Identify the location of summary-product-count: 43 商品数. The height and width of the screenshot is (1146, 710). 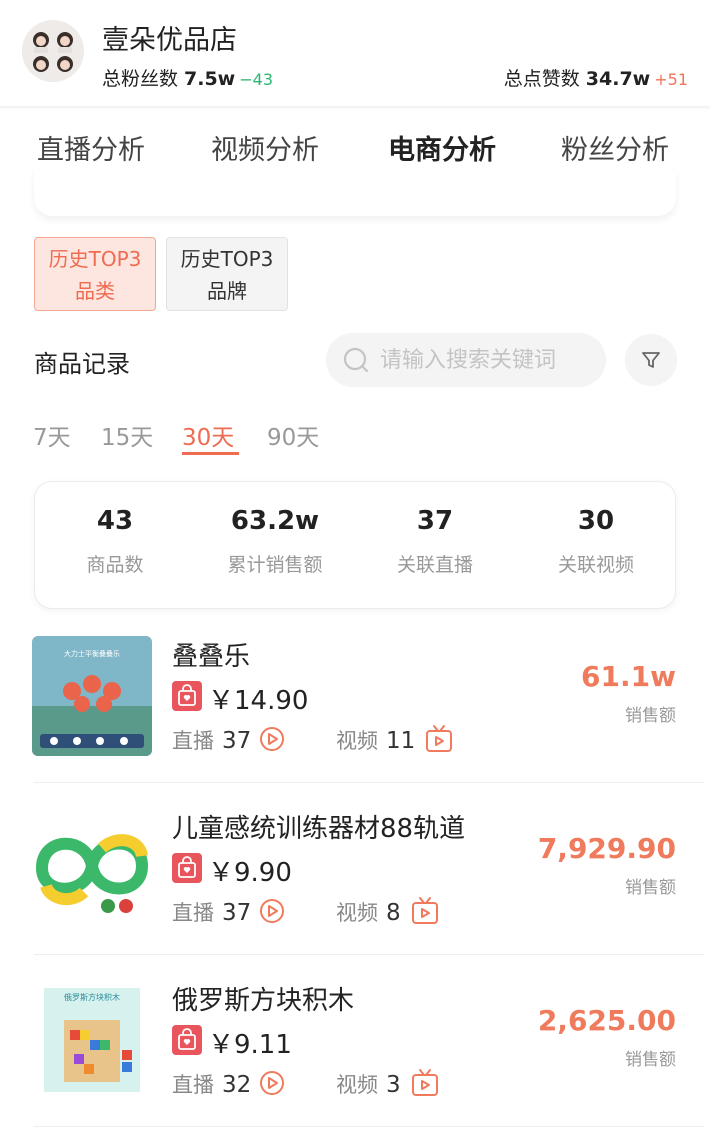
(115, 541).